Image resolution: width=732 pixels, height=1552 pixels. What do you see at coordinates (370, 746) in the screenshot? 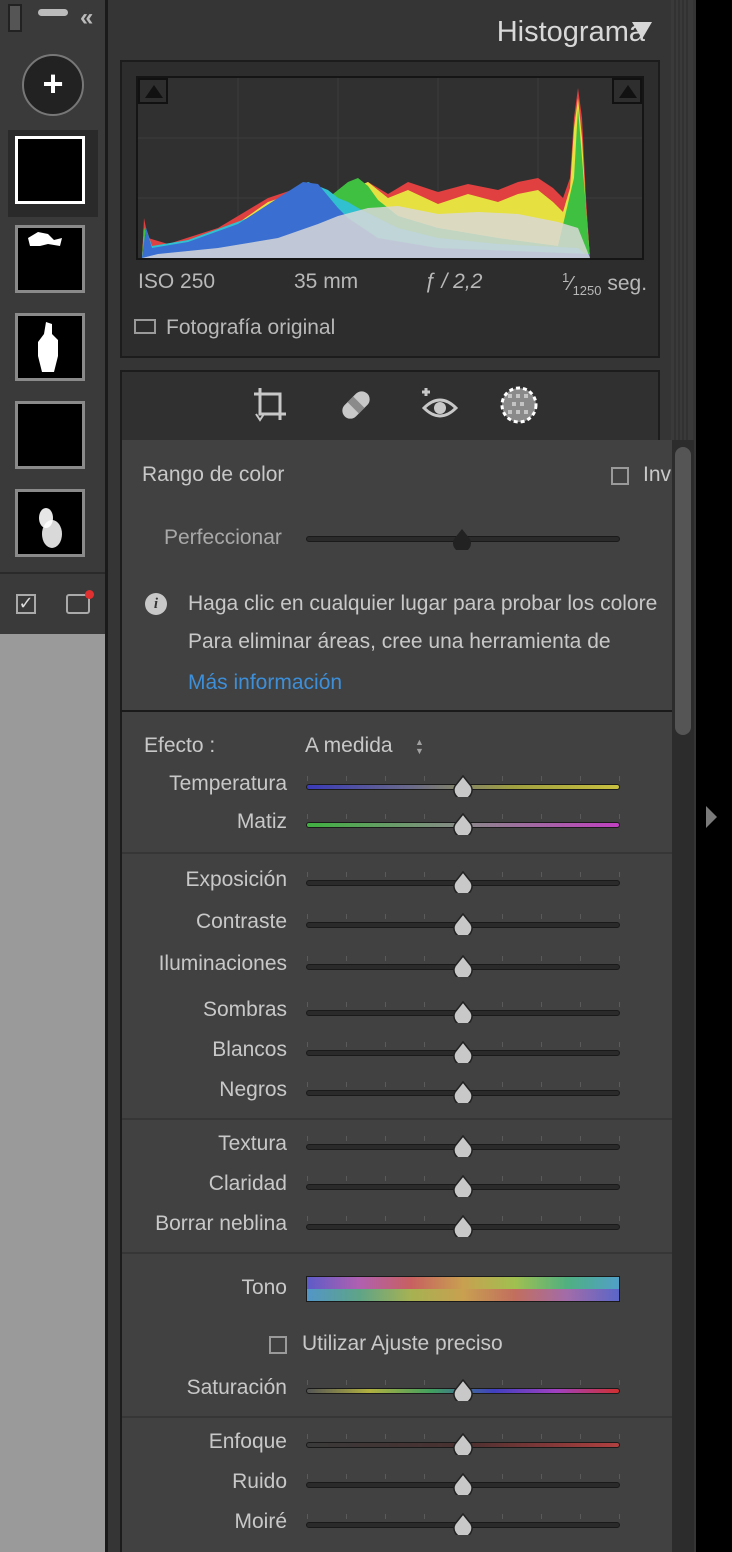
I see `effect-dropdown: A medida ▲ ▼` at bounding box center [370, 746].